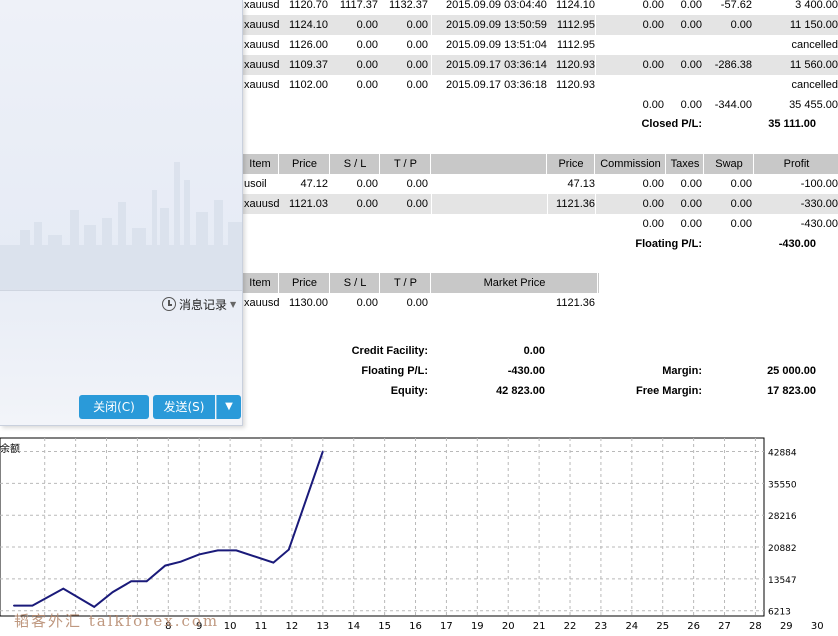 The image size is (838, 636). What do you see at coordinates (540, 105) in the screenshot?
I see `closed-totals-row: 0.00 0.00 -344.00 35 455.00` at bounding box center [540, 105].